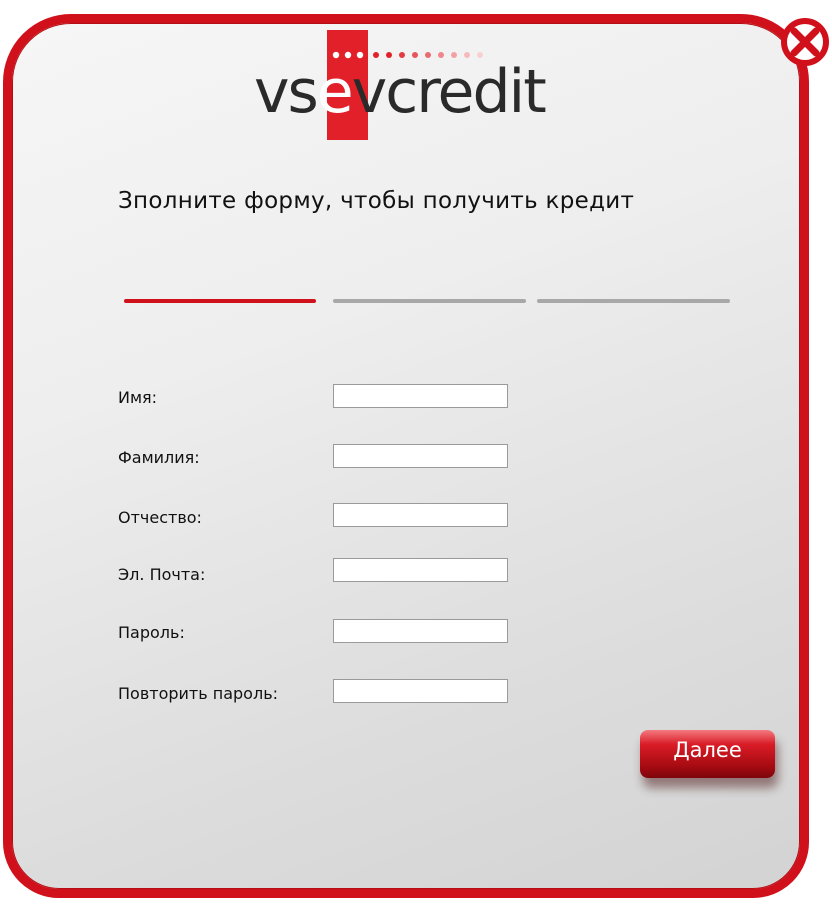  Describe the element at coordinates (420, 396) in the screenshot. I see `first-name-field` at that location.